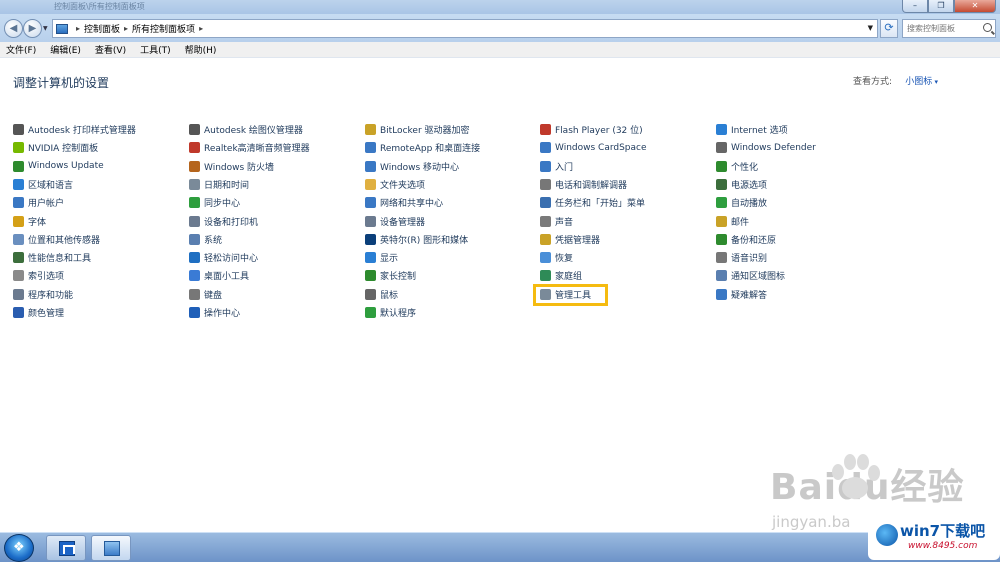  What do you see at coordinates (19, 548) in the screenshot?
I see `start-button` at bounding box center [19, 548].